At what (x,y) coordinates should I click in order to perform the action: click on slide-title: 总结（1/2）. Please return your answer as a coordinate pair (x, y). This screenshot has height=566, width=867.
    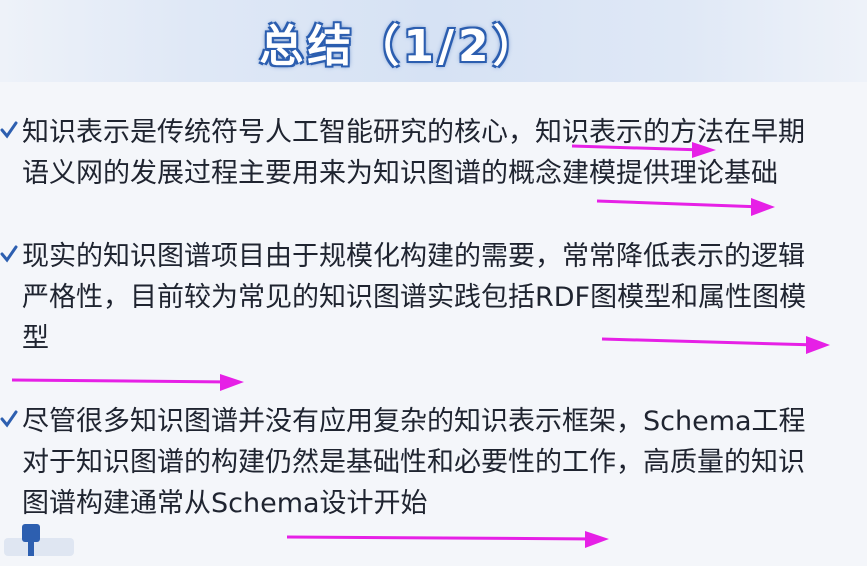
    Looking at the image, I should click on (400, 46).